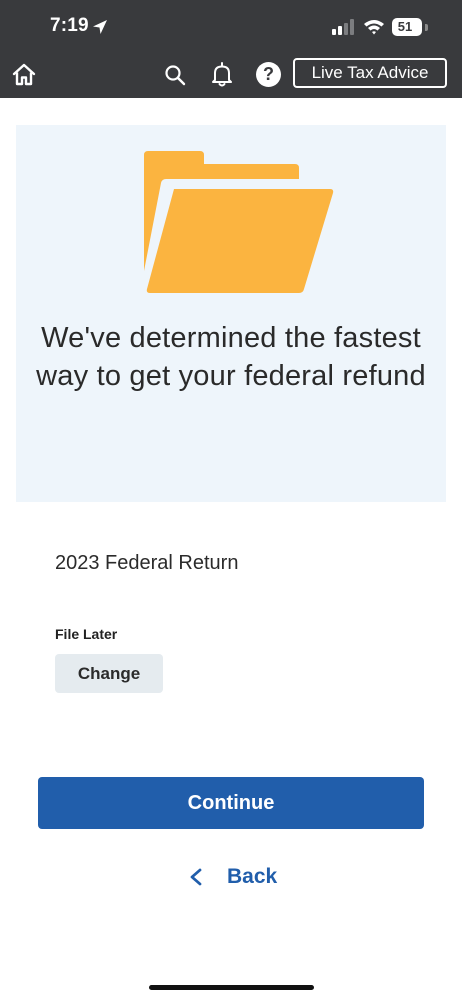 Image resolution: width=462 pixels, height=999 pixels. I want to click on location-arrow-icon, so click(100, 27).